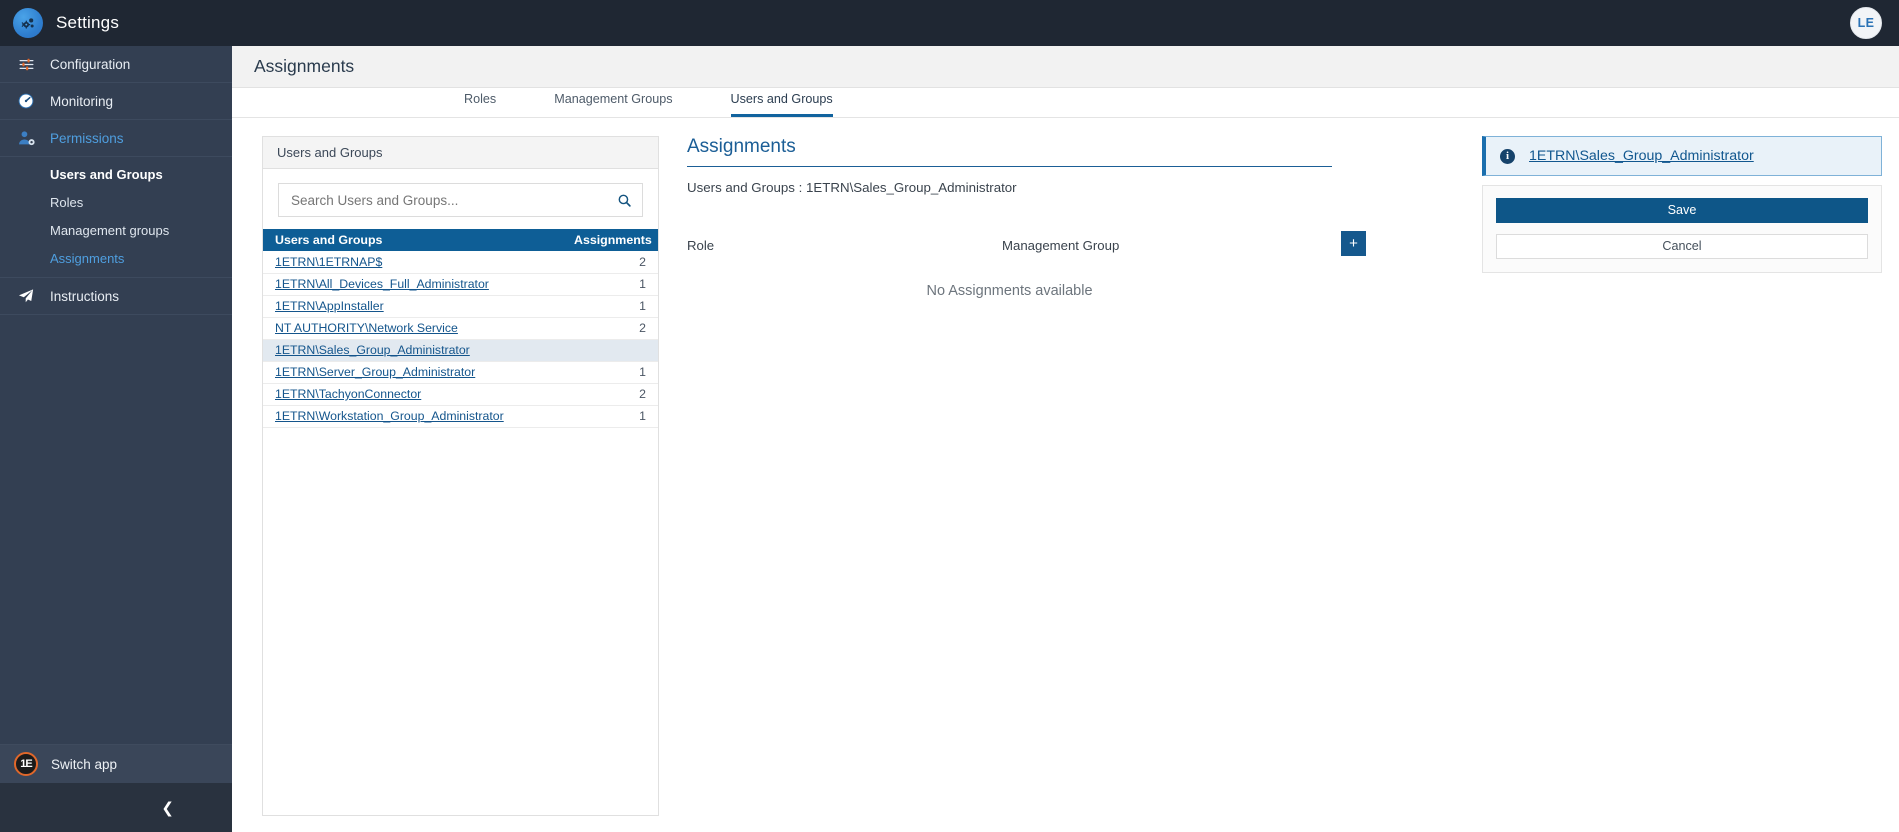 This screenshot has height=832, width=1899. I want to click on one-e-logo-text: 1E, so click(26, 764).